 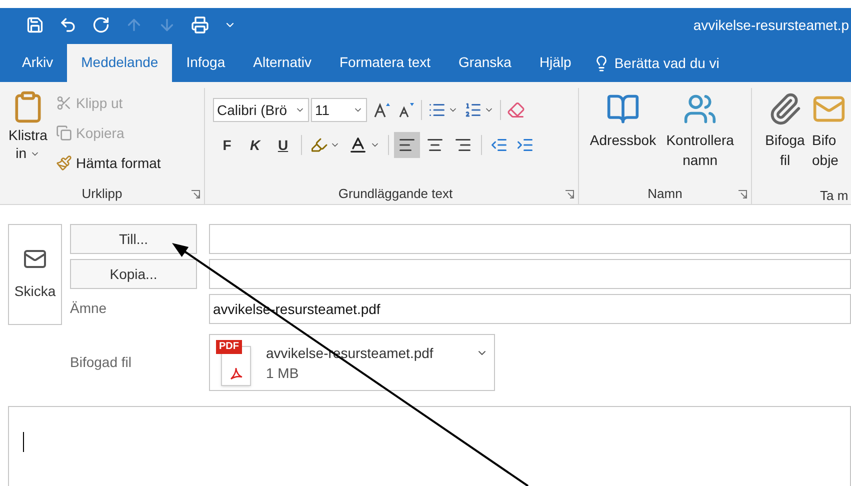 I want to click on font-size-dropdown: 11, so click(x=339, y=110).